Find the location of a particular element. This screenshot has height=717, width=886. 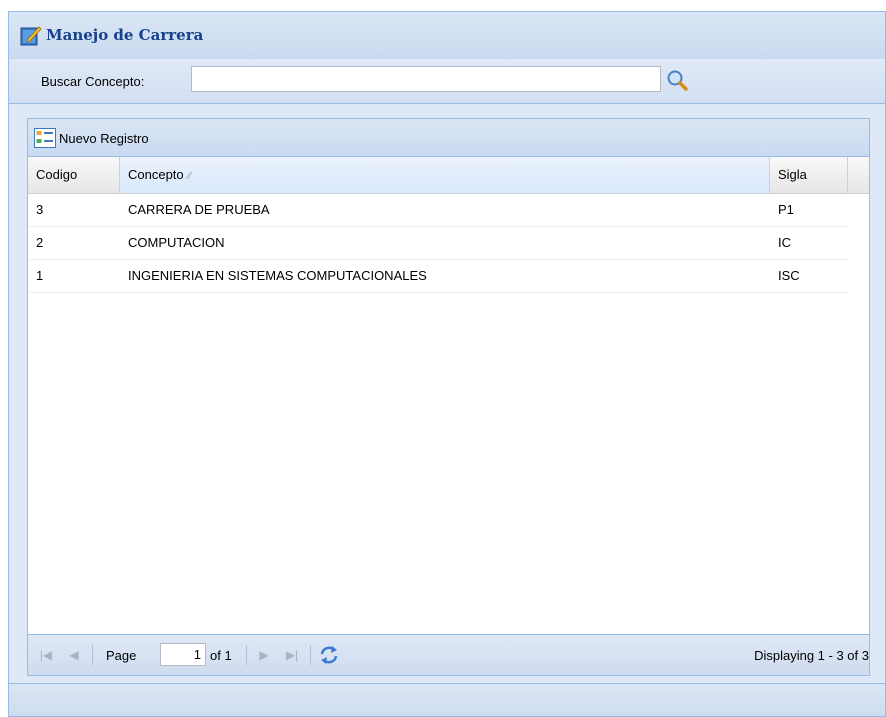

grid-header: Codigo Concepto ⁄⁄ Sigla is located at coordinates (448, 175).